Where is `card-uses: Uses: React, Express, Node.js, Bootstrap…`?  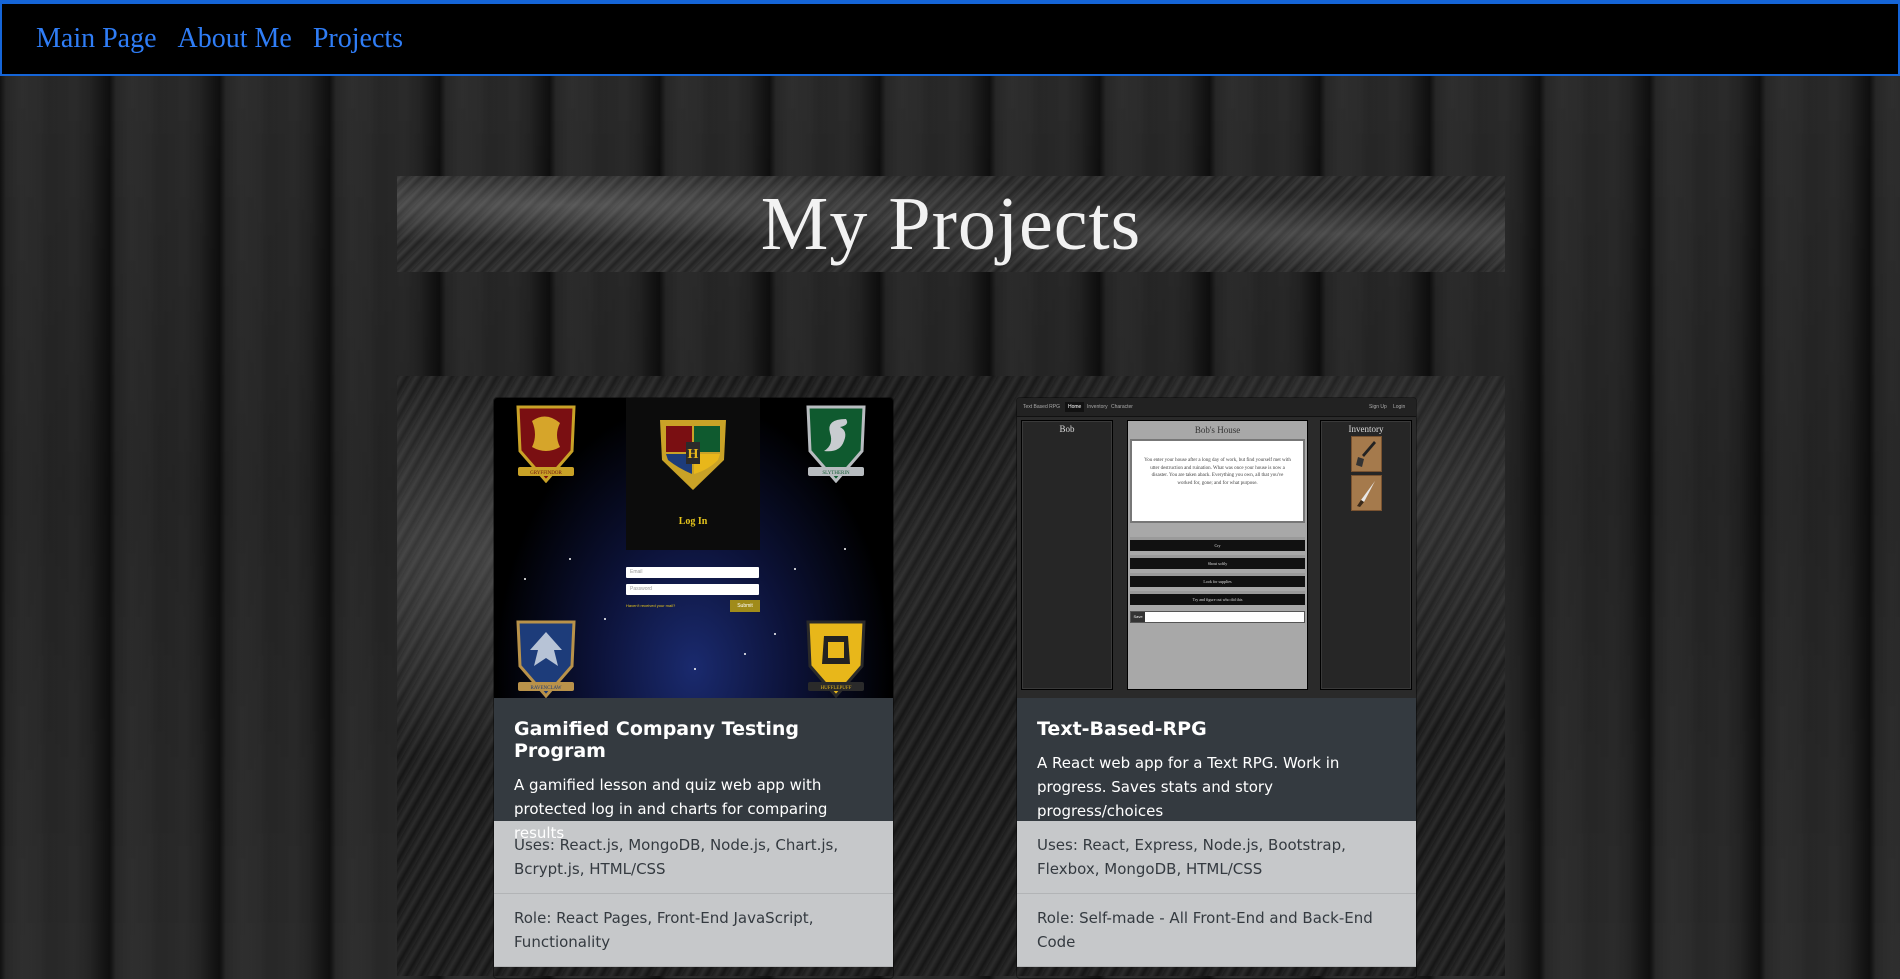
card-uses: Uses: React, Express, Node.js, Bootstrap… is located at coordinates (1216, 857).